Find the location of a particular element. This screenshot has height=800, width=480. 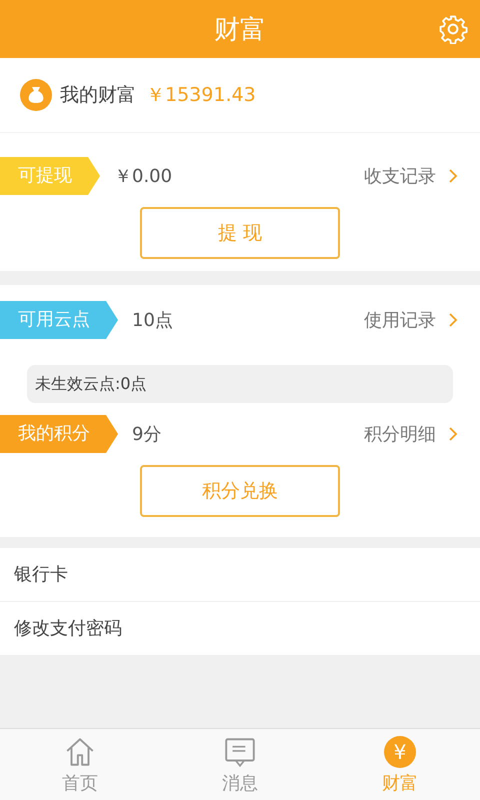

balance-value: 10点 is located at coordinates (153, 320).